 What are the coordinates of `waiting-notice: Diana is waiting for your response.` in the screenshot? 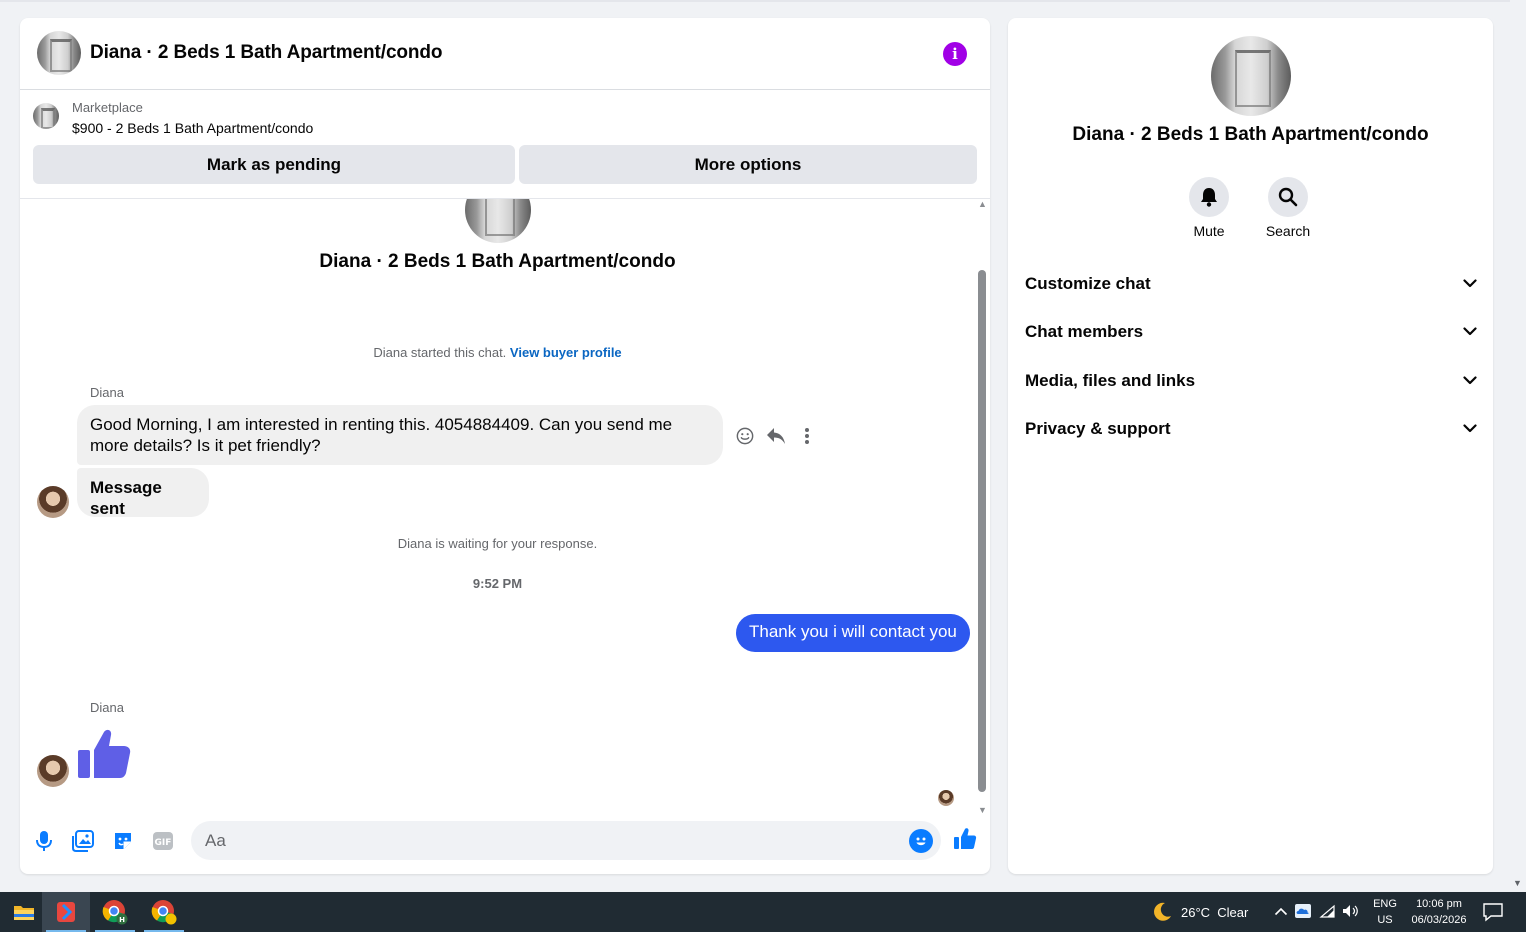 It's located at (497, 543).